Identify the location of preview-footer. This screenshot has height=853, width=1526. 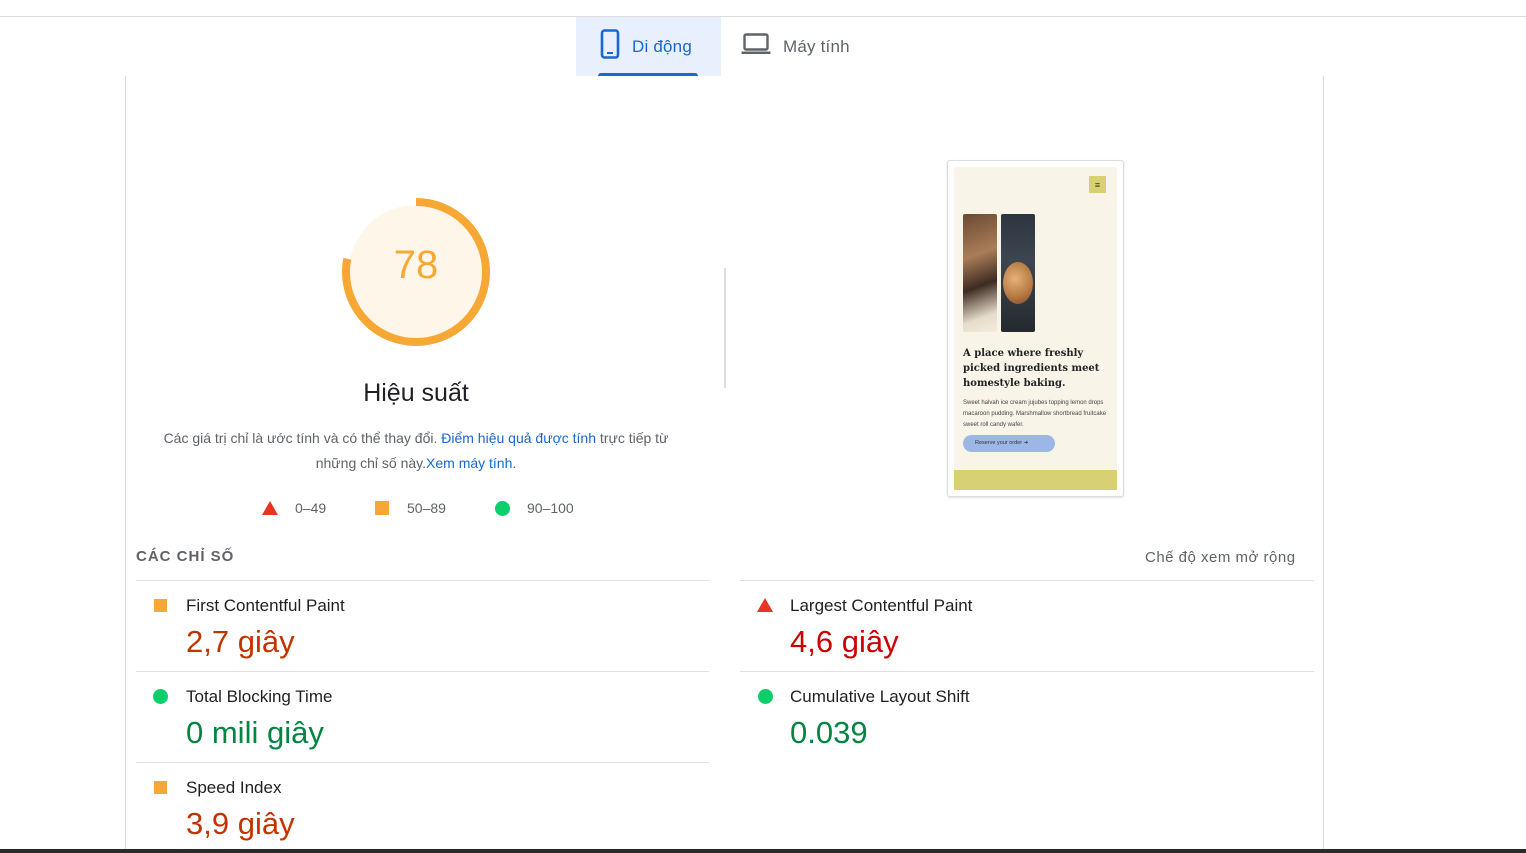
(1035, 480).